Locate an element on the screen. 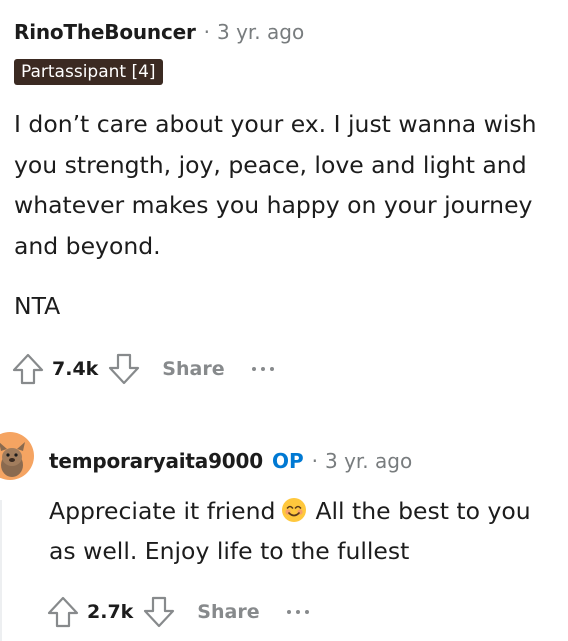 This screenshot has width=568, height=641. vote-score: 7.4k is located at coordinates (75, 369).